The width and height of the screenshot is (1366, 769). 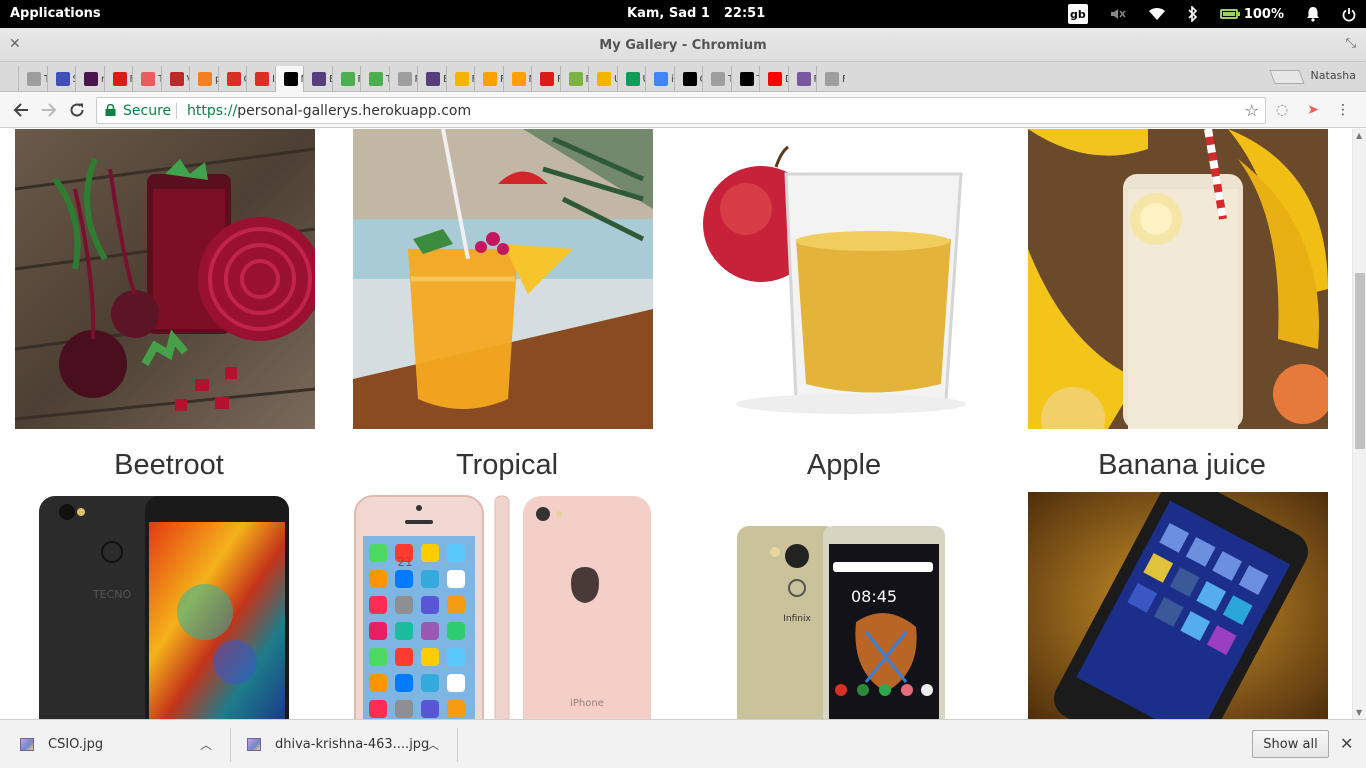 I want to click on browser-tab: ir, so click(x=659, y=79).